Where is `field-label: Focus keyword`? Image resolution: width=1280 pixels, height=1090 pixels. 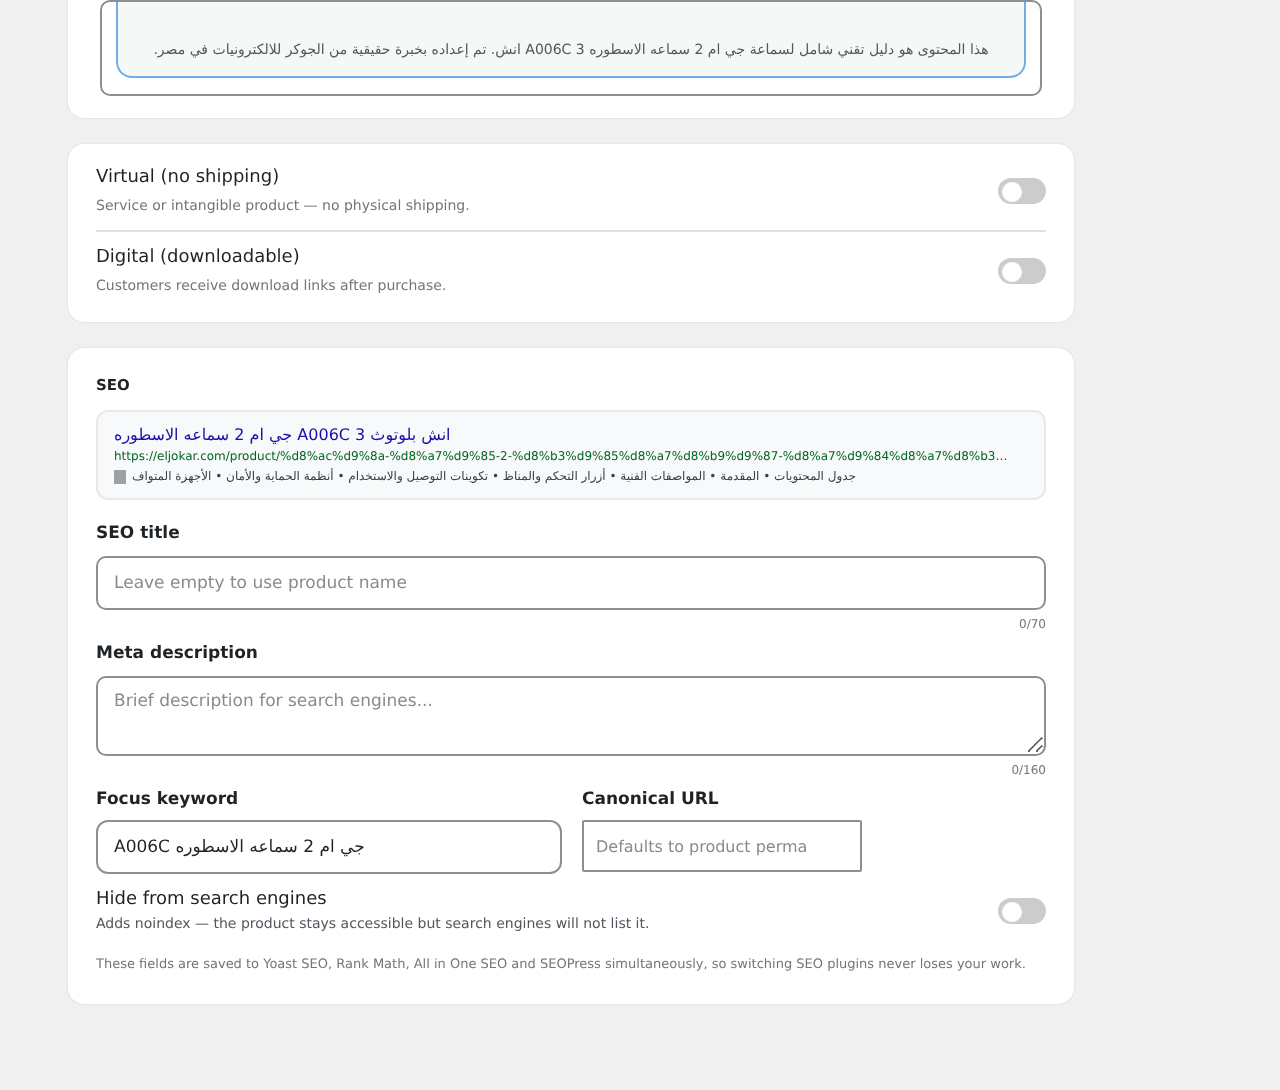 field-label: Focus keyword is located at coordinates (168, 800).